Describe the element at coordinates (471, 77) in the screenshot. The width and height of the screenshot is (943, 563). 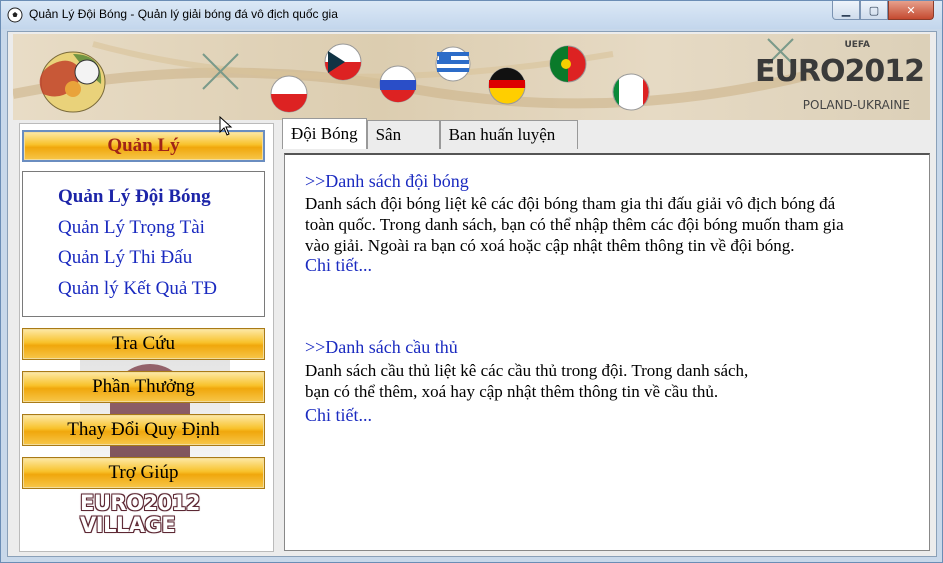
I see `euro-banner: UEFA EURO2012 POLAND-UKRAINE` at that location.